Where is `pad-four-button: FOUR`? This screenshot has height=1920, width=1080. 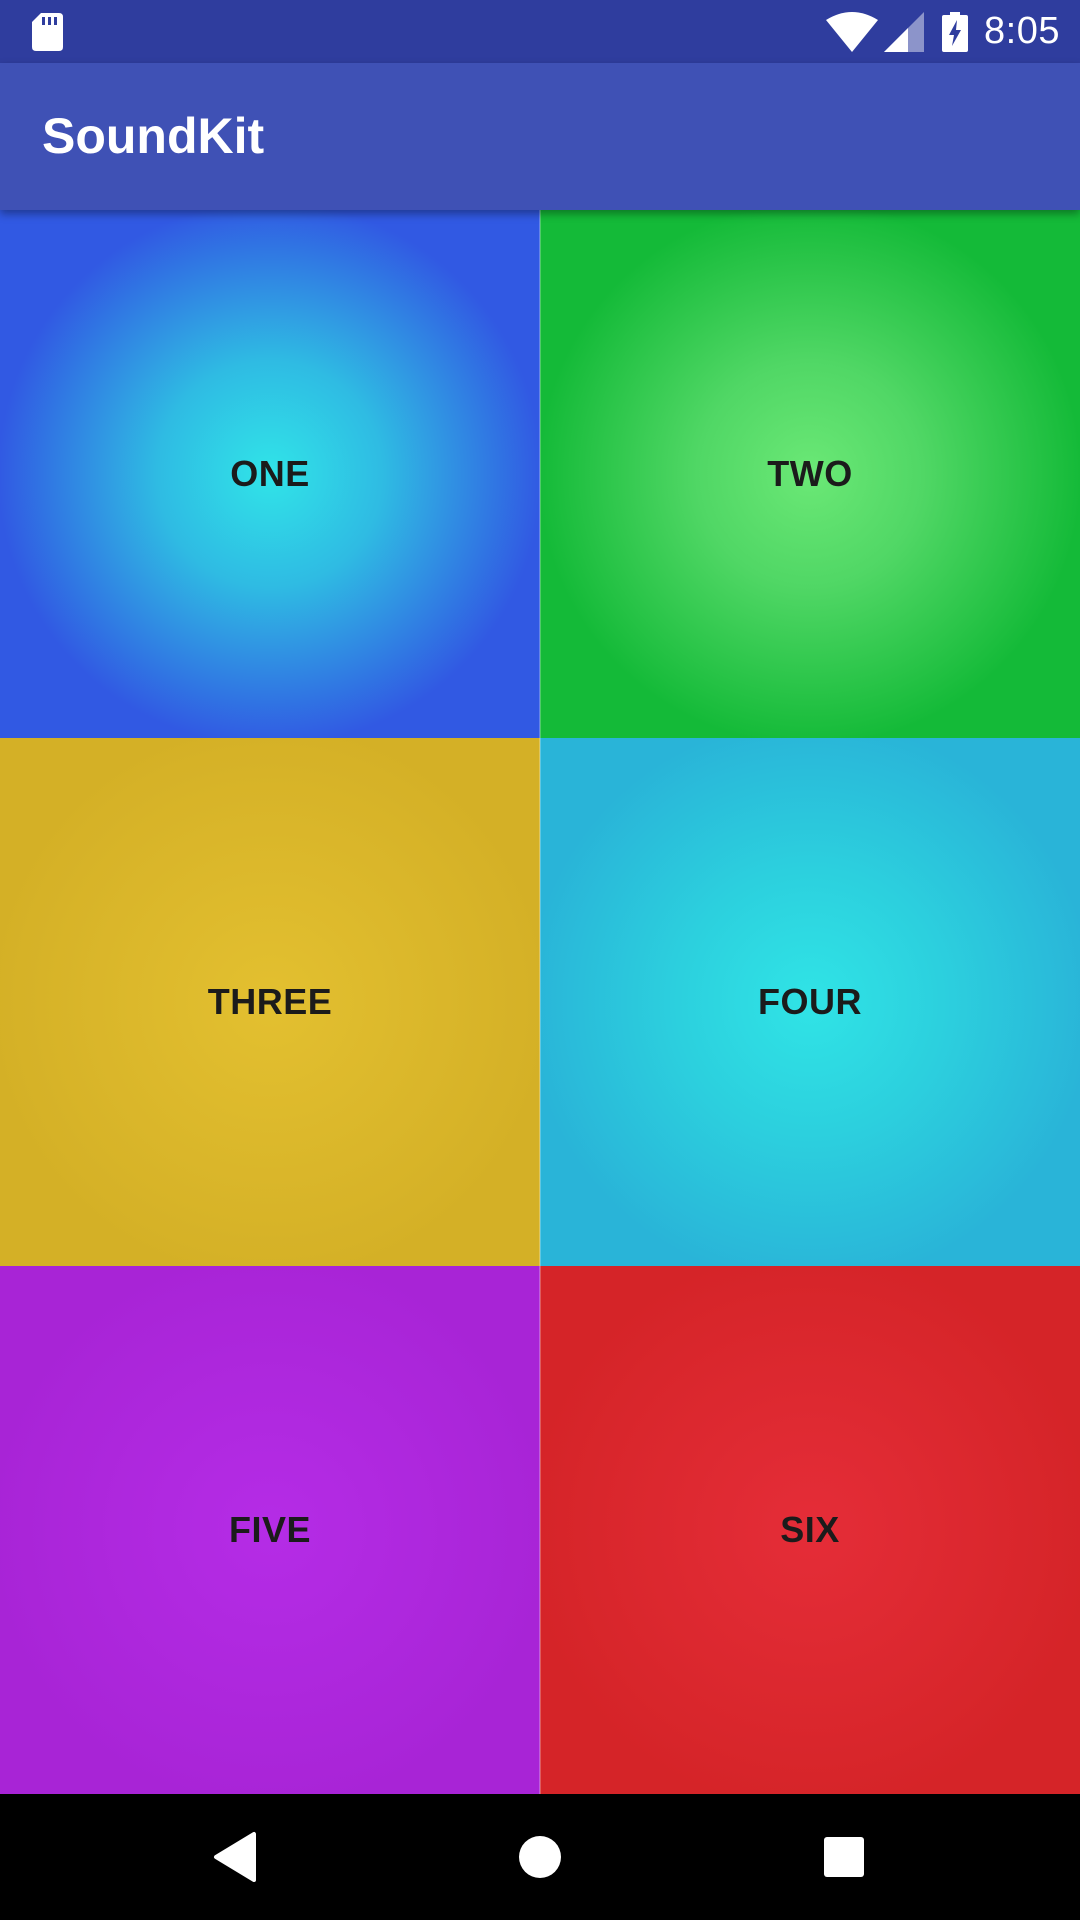 pad-four-button: FOUR is located at coordinates (810, 1002).